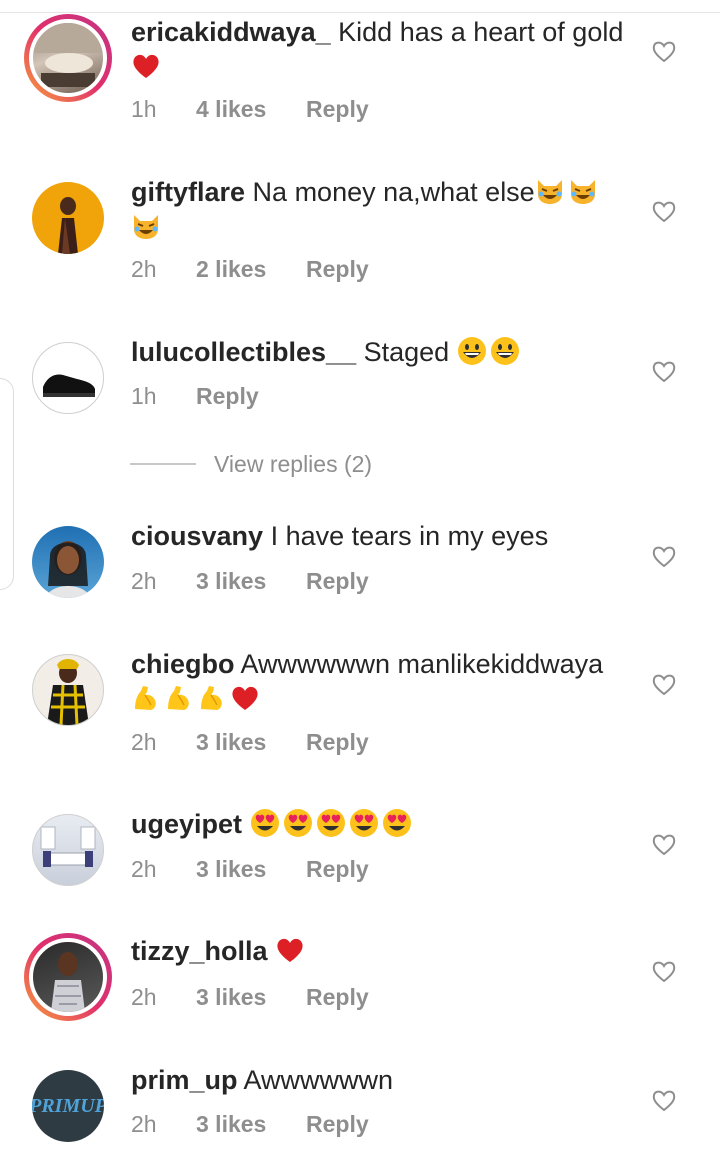 This screenshot has width=720, height=1150. Describe the element at coordinates (231, 269) in the screenshot. I see `comment-likes: 2 likes` at that location.